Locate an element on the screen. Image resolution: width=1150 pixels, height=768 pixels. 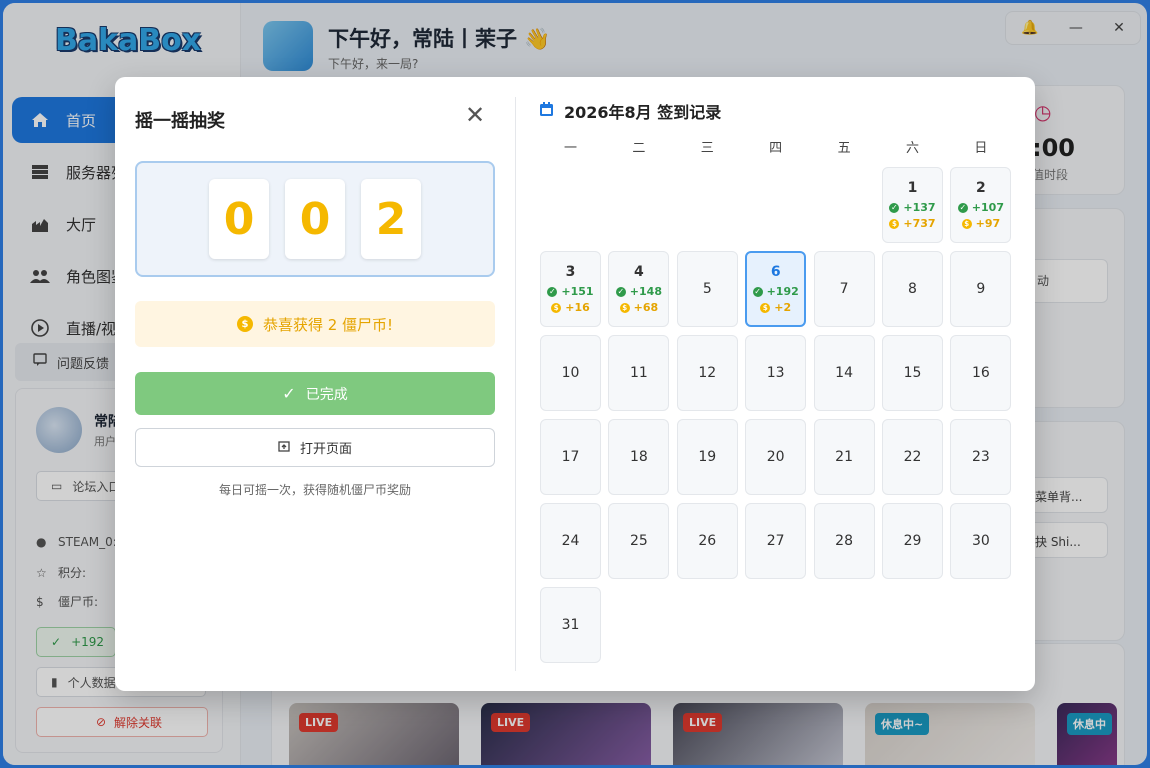
day-exp: ✓ +151 is located at coordinates (570, 291).